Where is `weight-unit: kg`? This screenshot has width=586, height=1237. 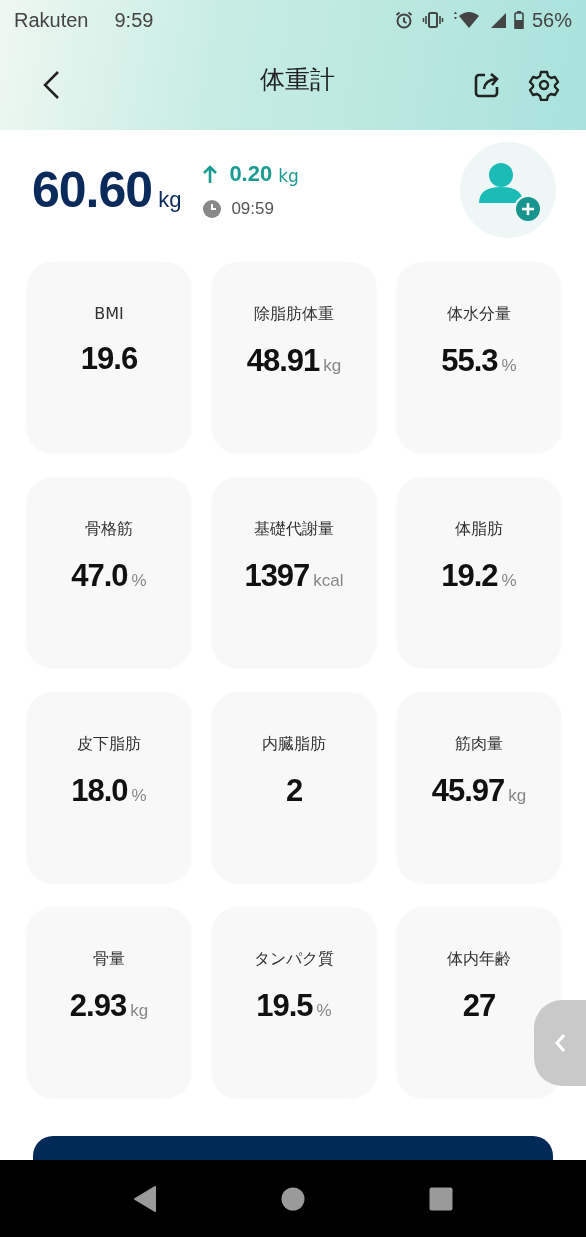
weight-unit: kg is located at coordinates (170, 200).